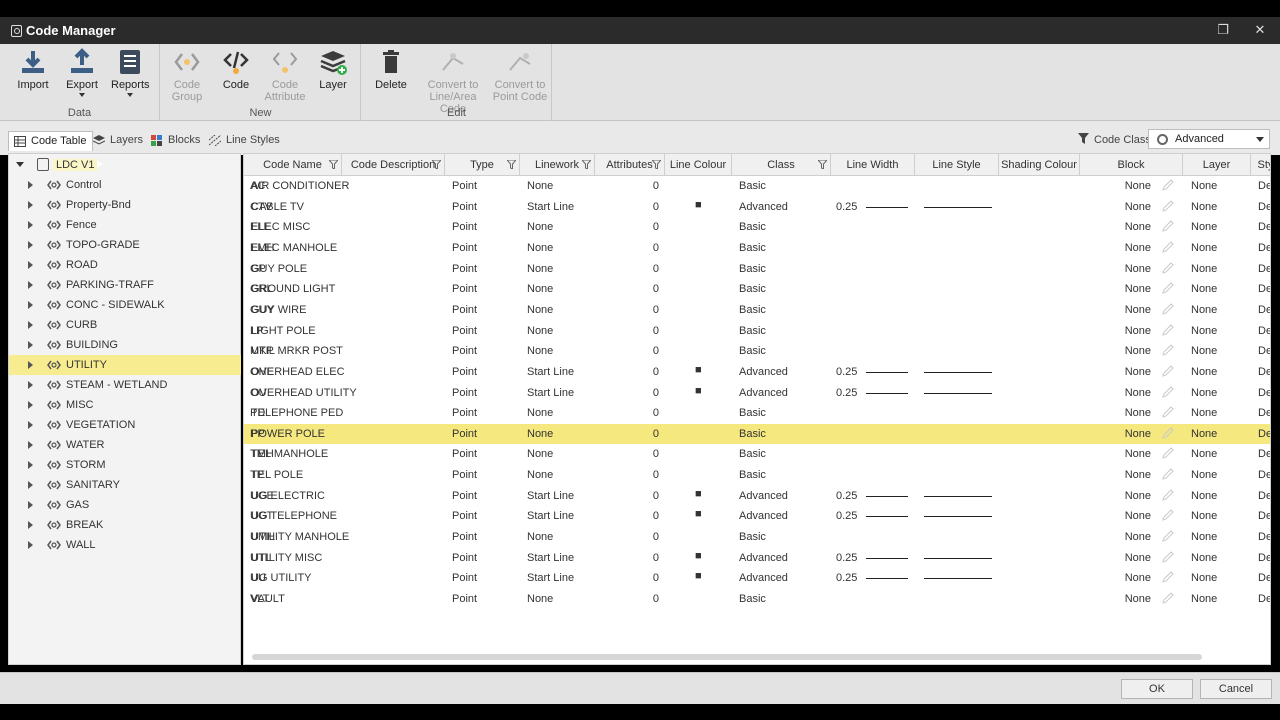 The image size is (1280, 720). What do you see at coordinates (130, 72) in the screenshot?
I see `reports-button: Reports` at bounding box center [130, 72].